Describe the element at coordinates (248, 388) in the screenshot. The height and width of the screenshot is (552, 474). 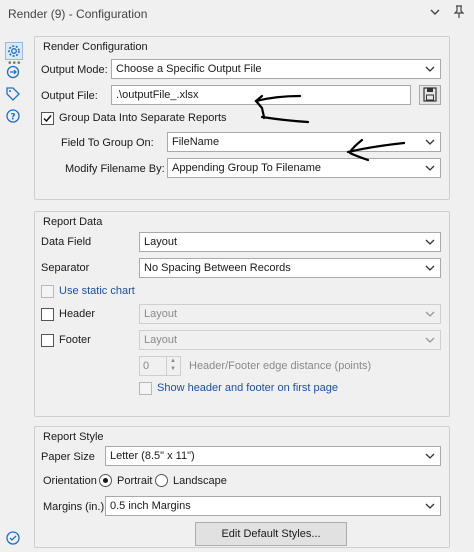
I see `show-header-footer-label: Show header and footer on first page` at that location.